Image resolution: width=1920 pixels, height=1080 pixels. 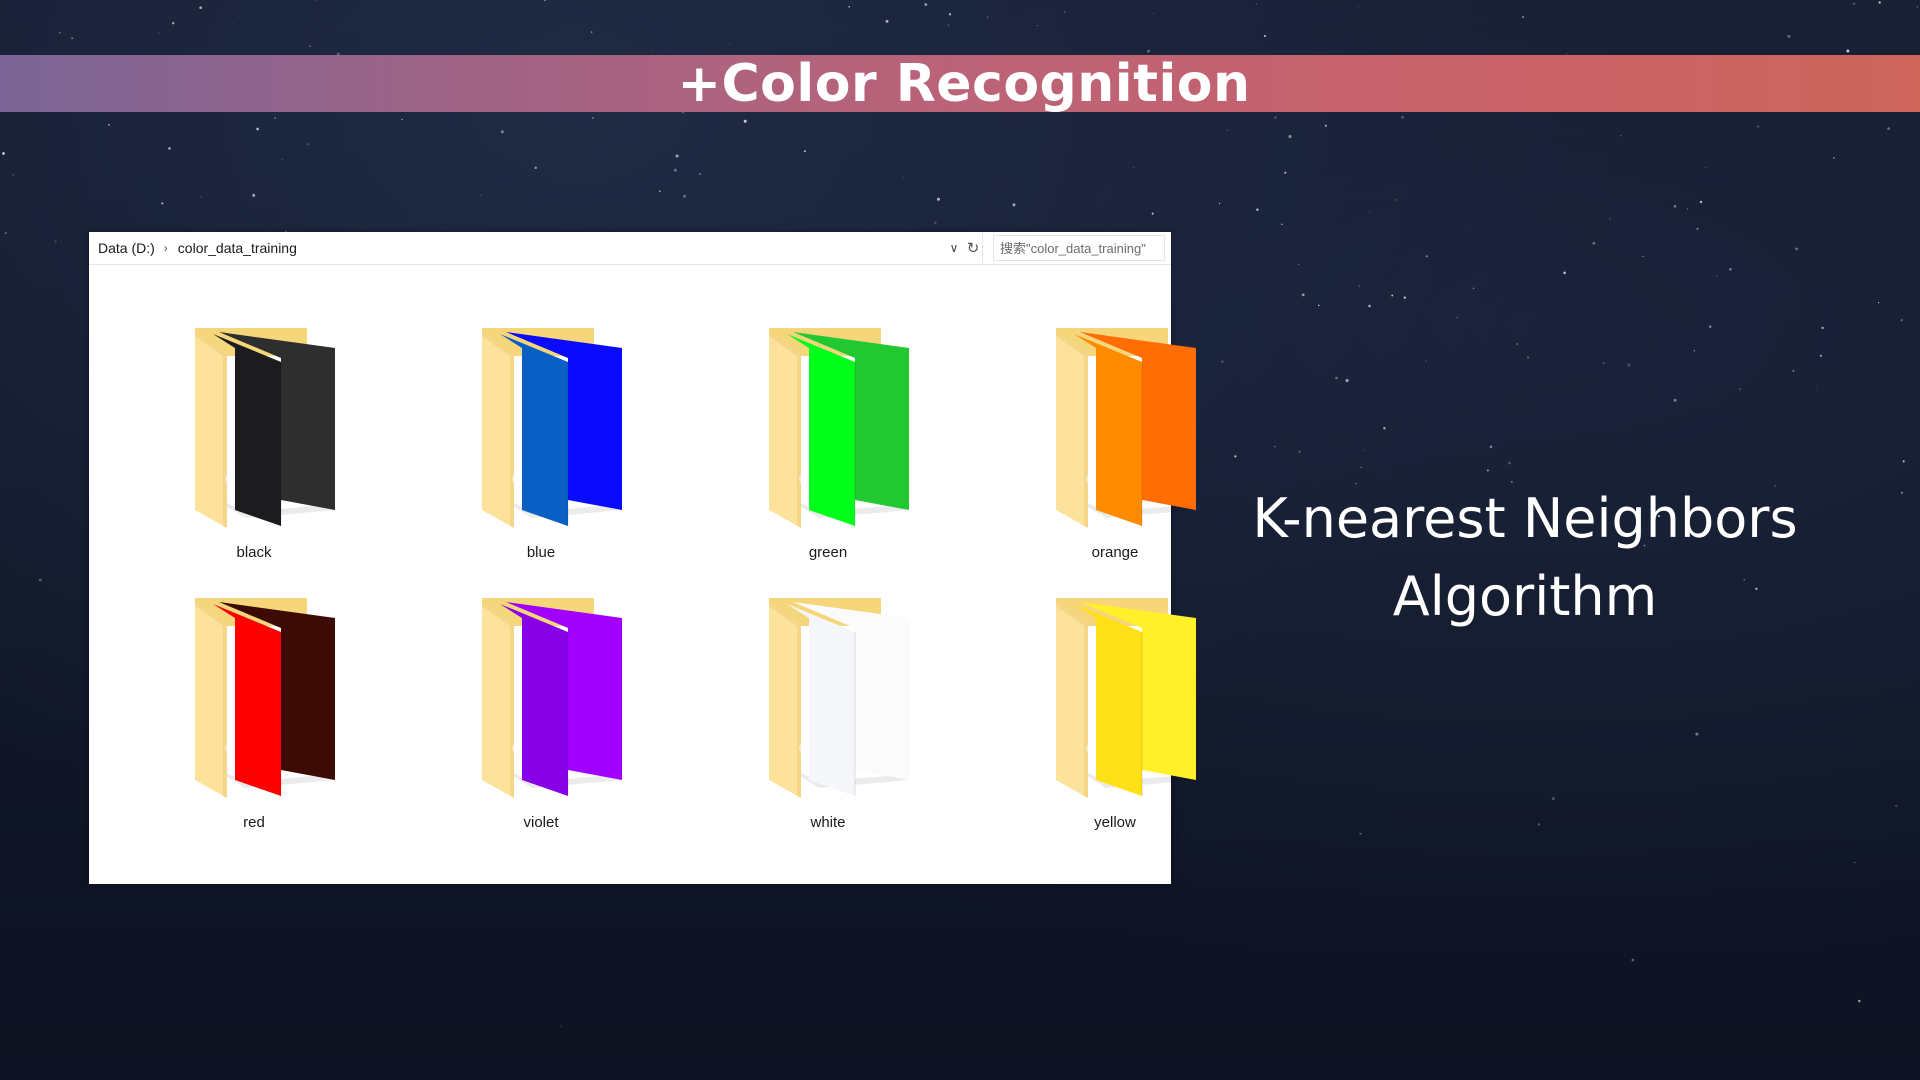 I want to click on folder-item-white: white, so click(x=828, y=713).